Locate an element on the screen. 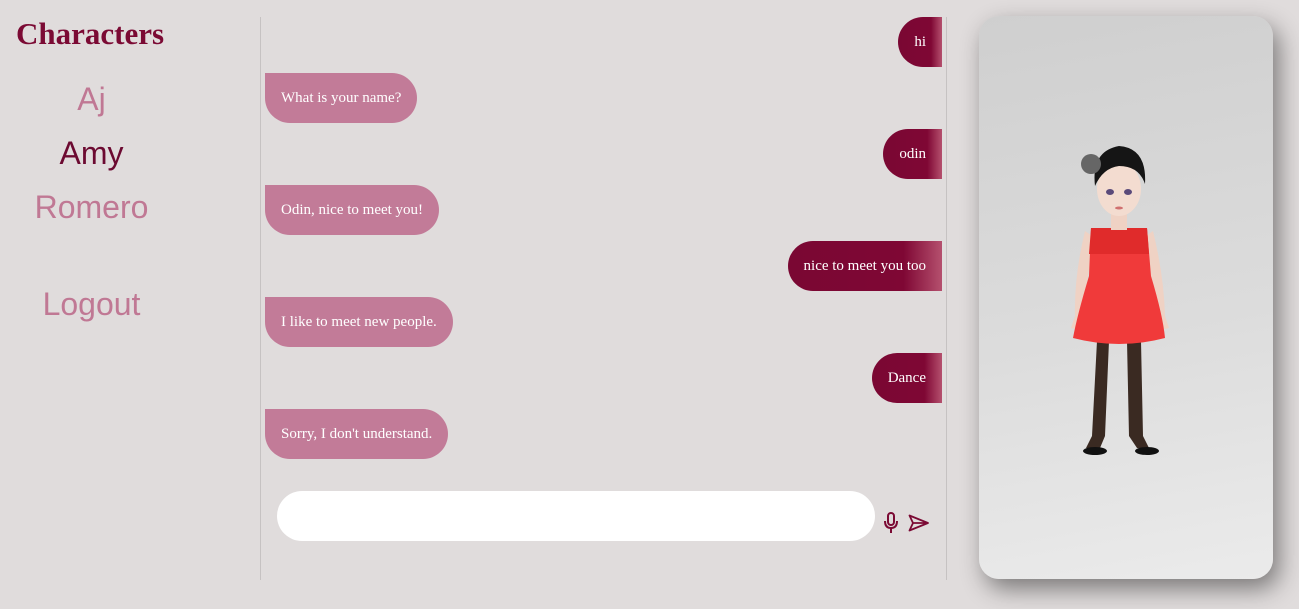 This screenshot has width=1299, height=609. message-row: nice to meet you too is located at coordinates (603, 266).